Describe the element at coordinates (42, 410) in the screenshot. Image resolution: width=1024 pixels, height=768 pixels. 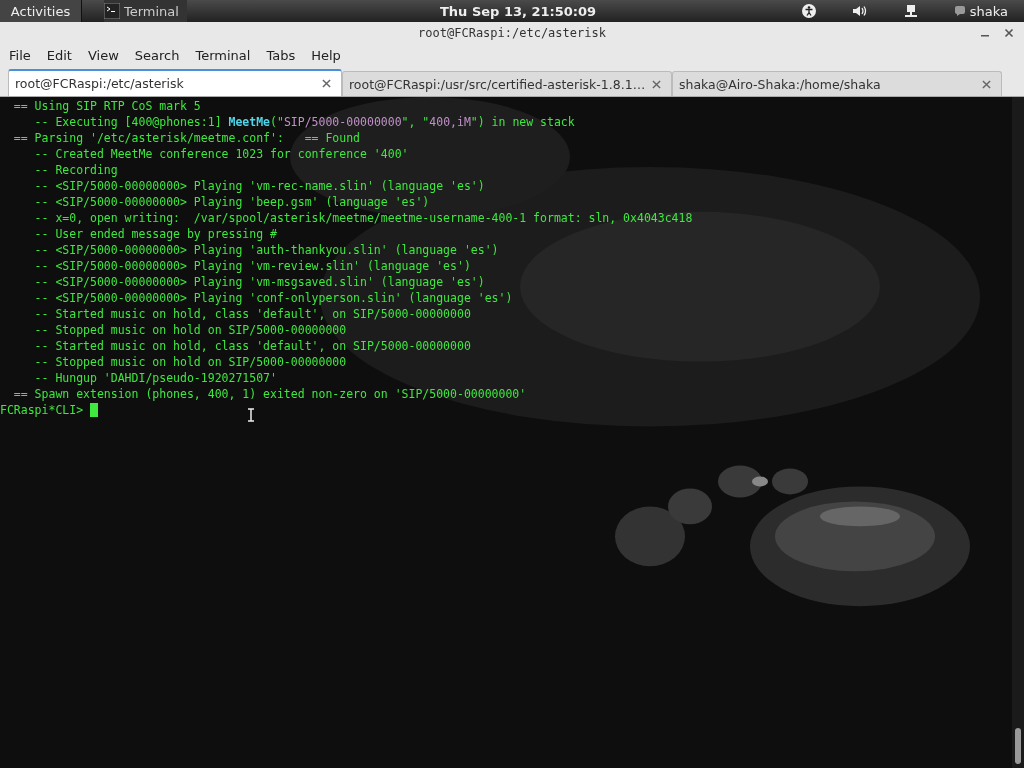
I see `shell-prompt: FCRaspi*CLI>` at that location.